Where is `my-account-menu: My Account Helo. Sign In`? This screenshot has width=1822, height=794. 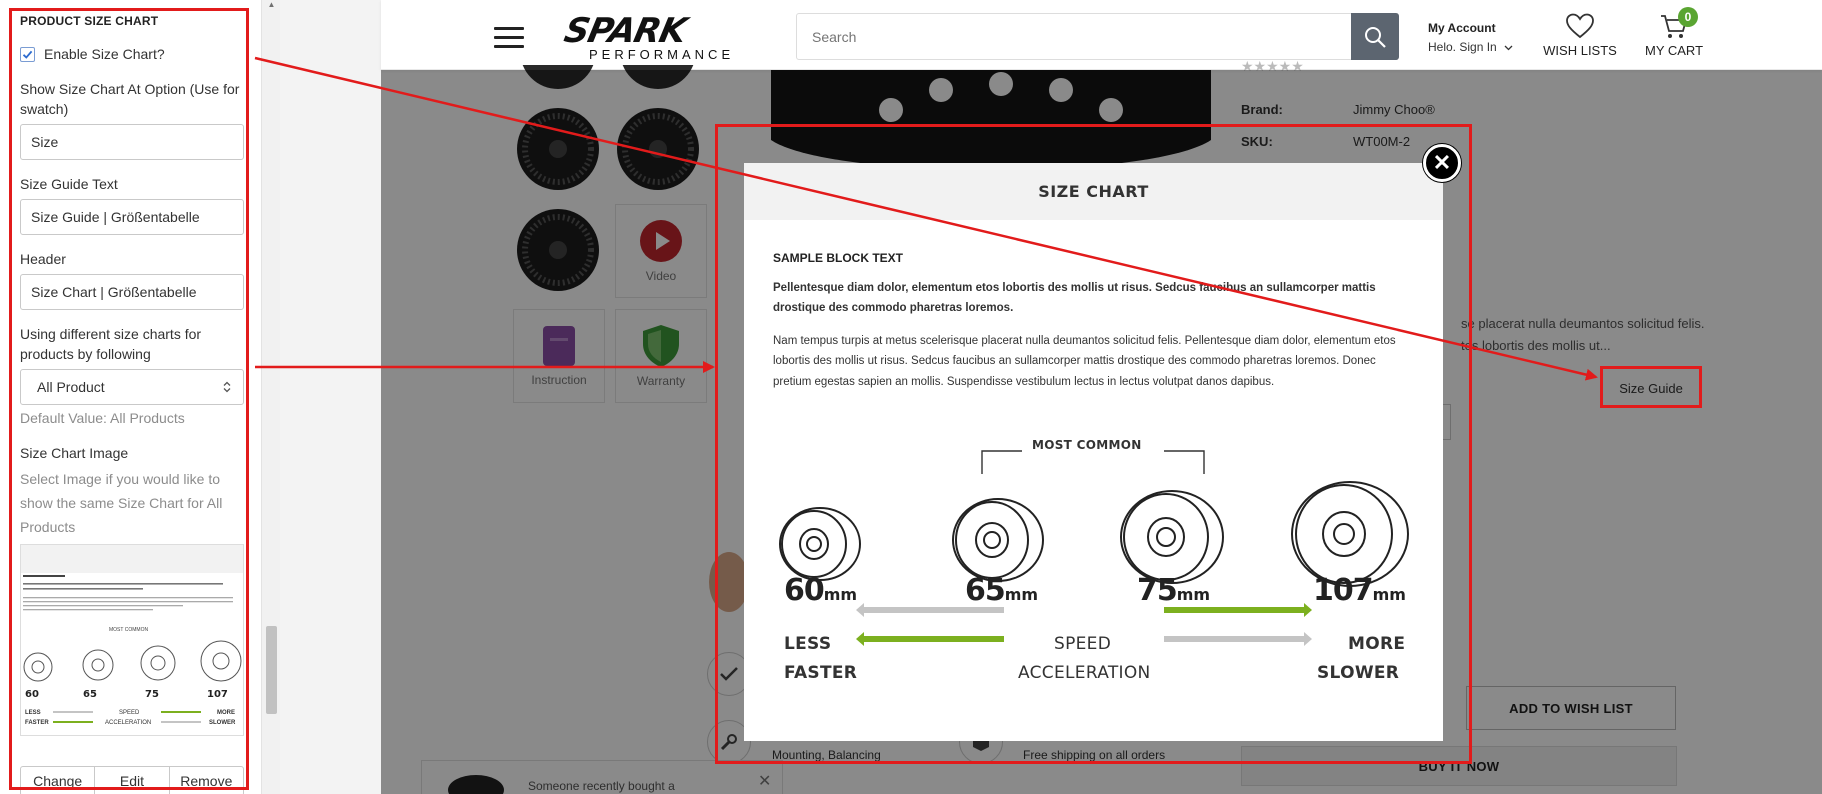
my-account-menu: My Account Helo. Sign In is located at coordinates (1470, 38).